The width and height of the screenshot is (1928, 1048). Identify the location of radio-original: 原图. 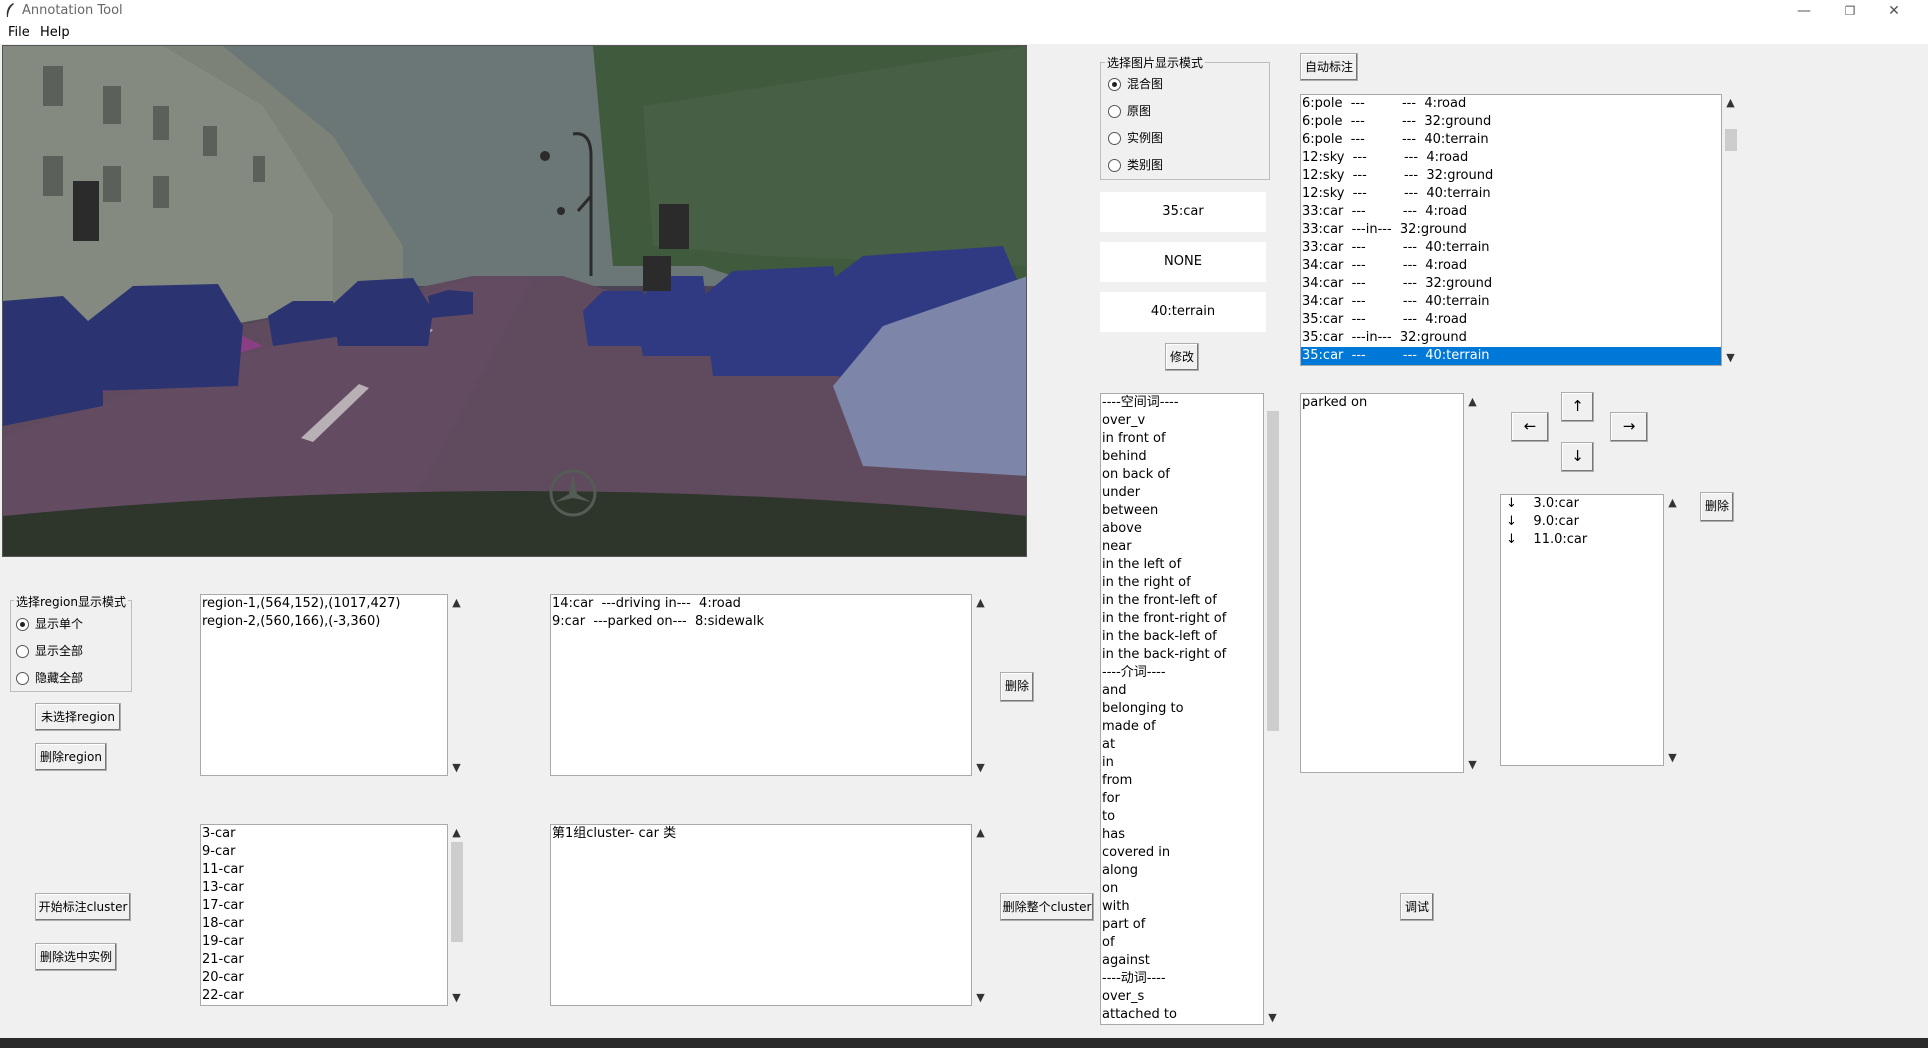
(1129, 111).